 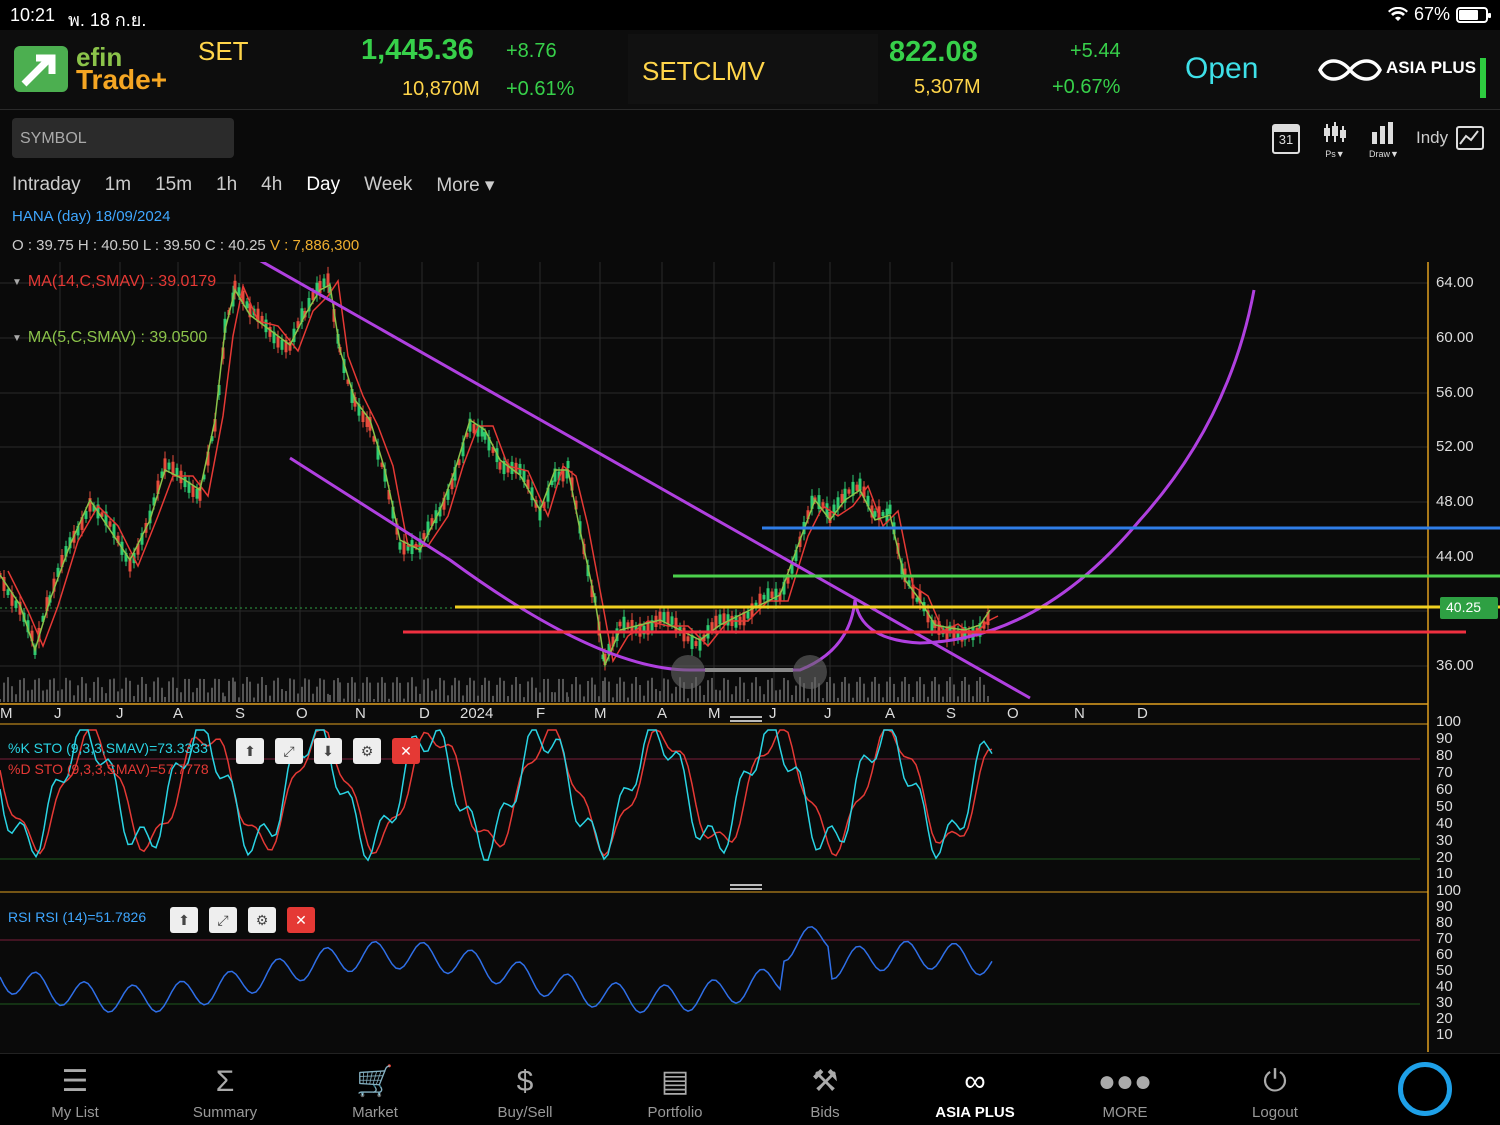 I want to click on price-style-icon: Ps▼, so click(x=1335, y=140).